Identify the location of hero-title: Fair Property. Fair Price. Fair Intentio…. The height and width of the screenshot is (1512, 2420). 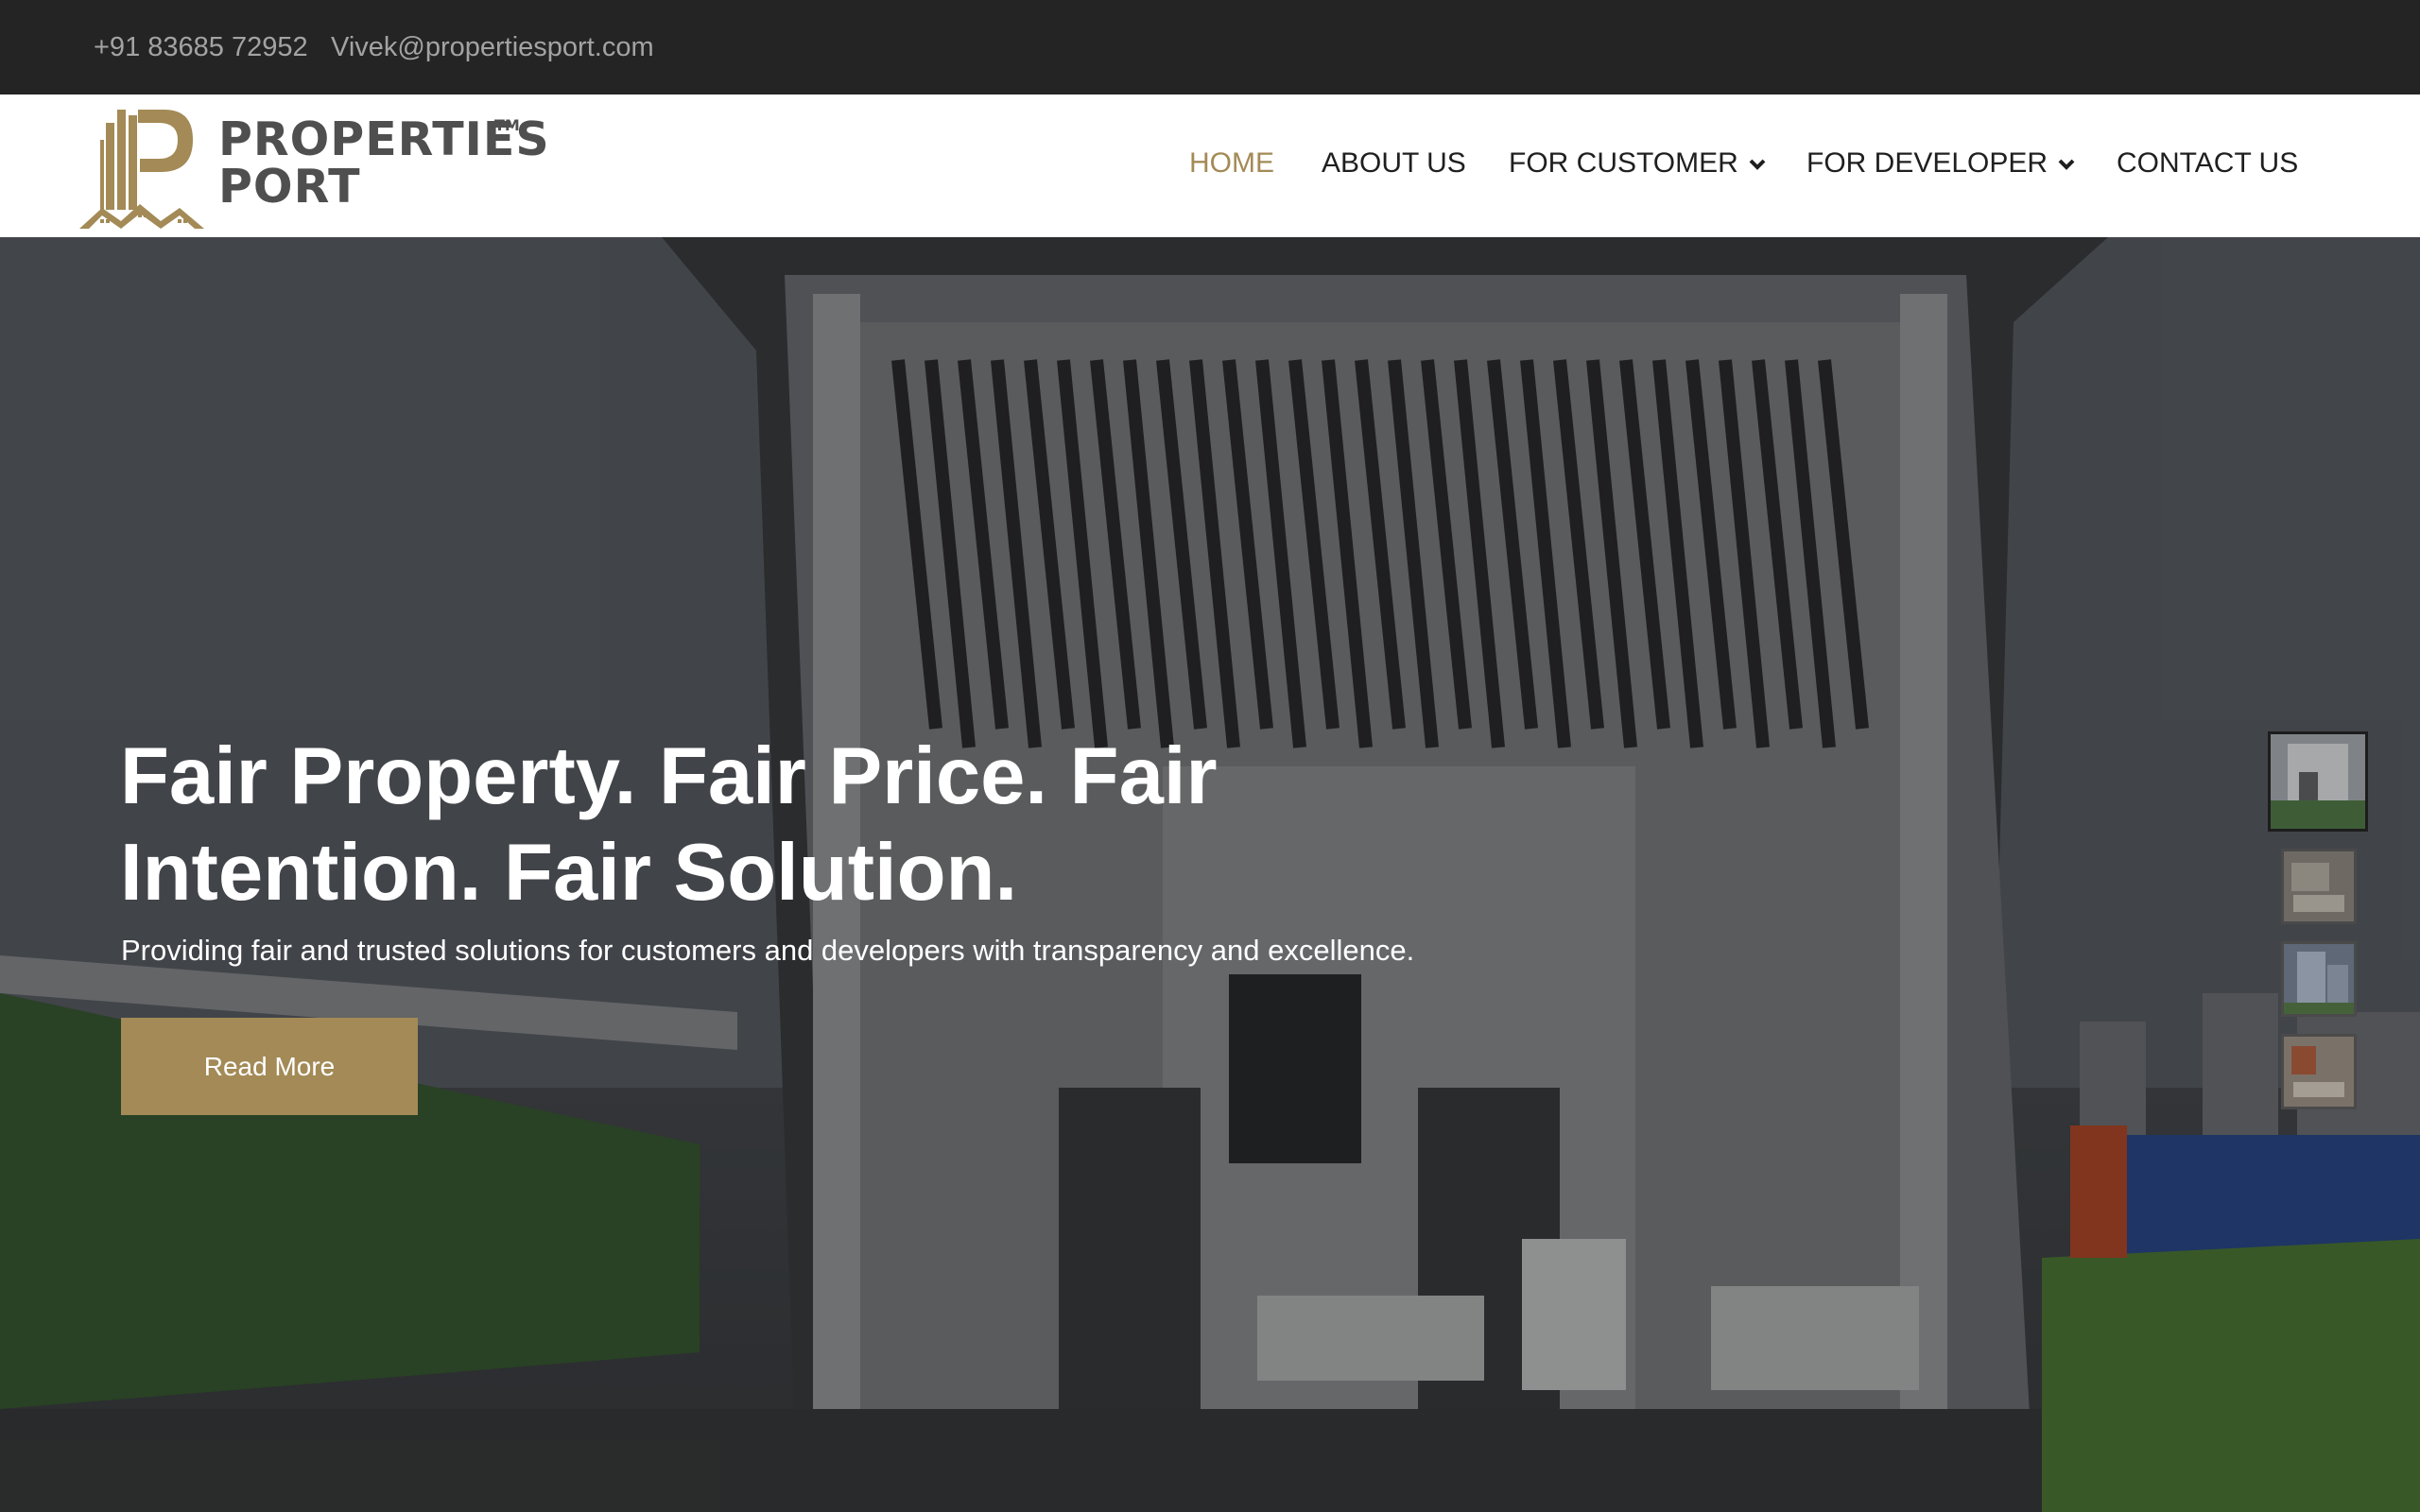
(669, 824).